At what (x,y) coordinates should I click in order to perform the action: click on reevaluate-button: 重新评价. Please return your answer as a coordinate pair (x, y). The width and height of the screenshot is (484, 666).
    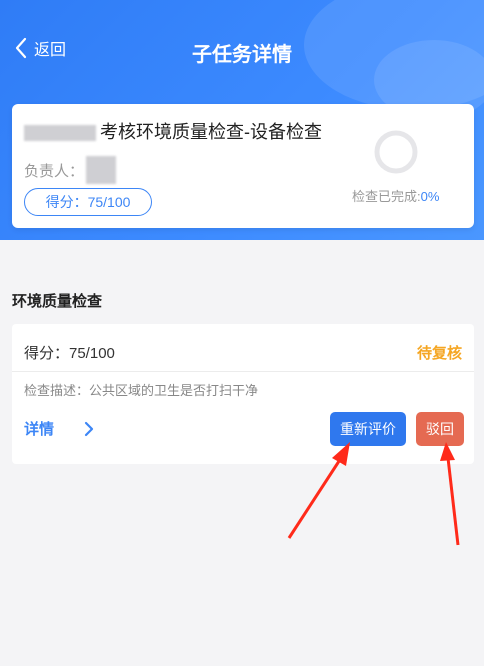
    Looking at the image, I should click on (368, 429).